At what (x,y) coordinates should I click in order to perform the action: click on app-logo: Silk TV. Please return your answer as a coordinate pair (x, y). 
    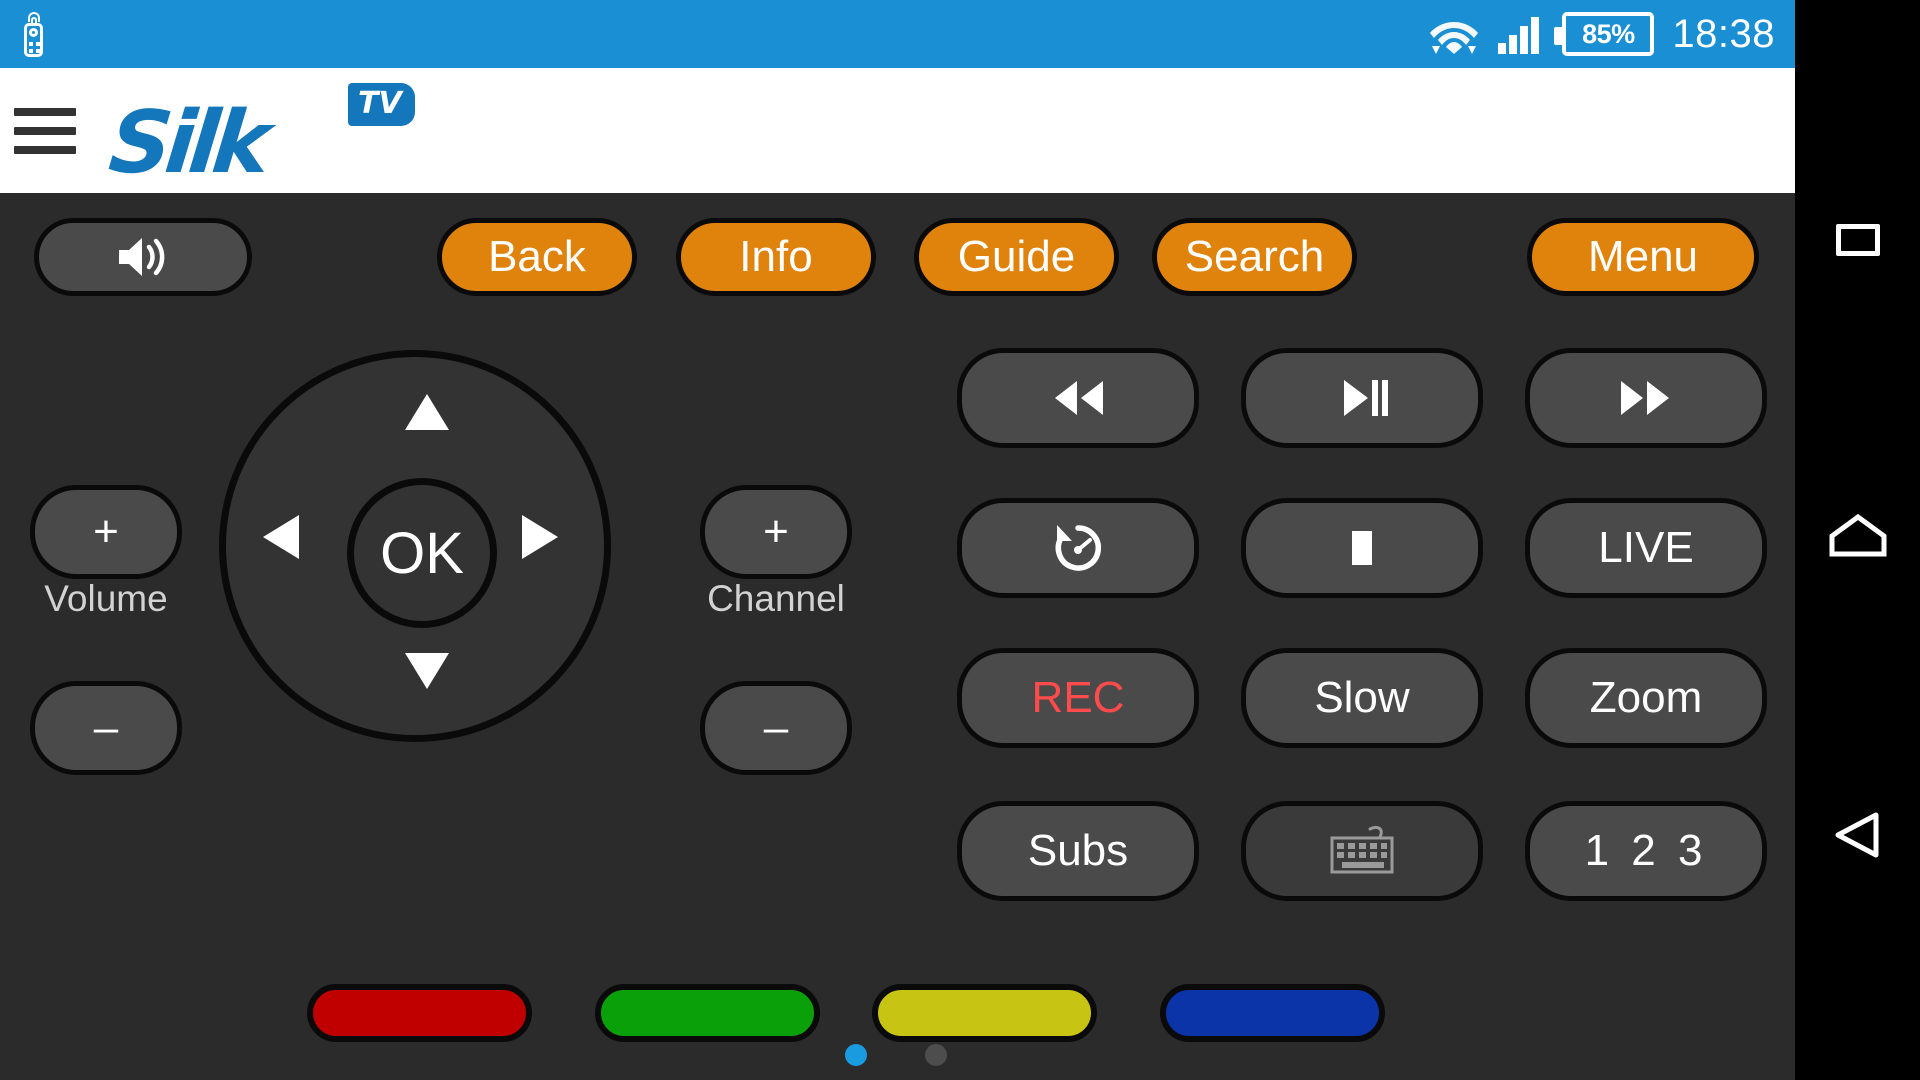
    Looking at the image, I should click on (272, 137).